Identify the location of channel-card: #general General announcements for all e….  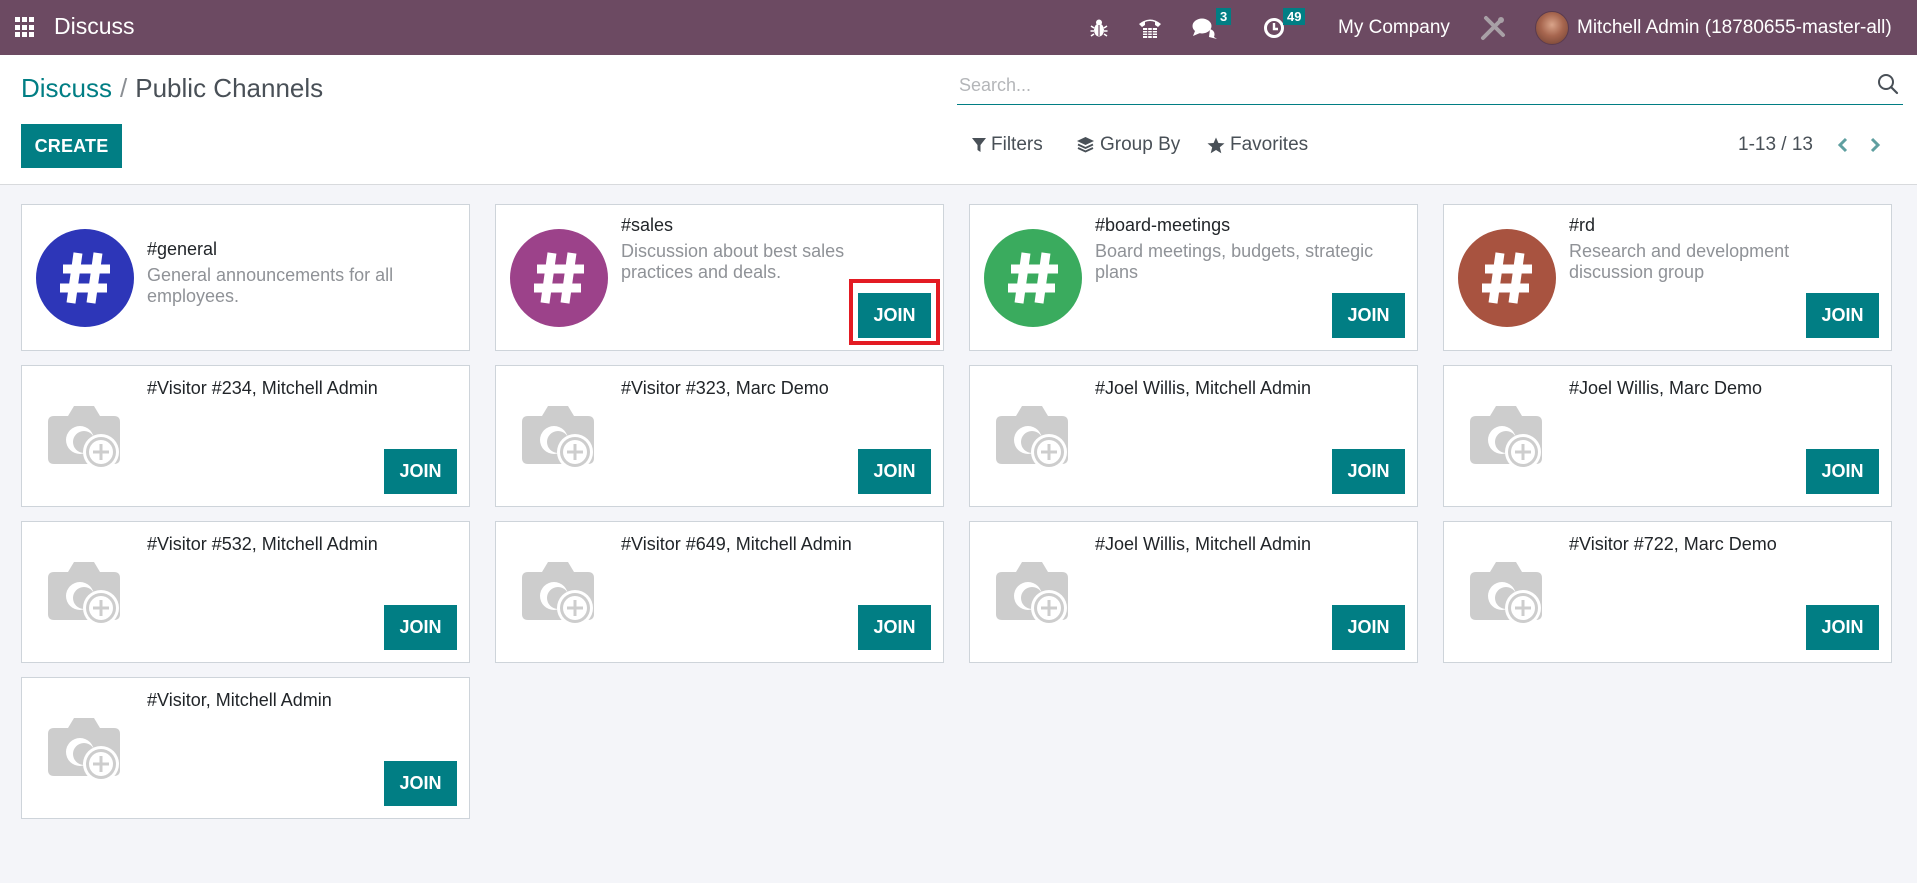
(245, 277).